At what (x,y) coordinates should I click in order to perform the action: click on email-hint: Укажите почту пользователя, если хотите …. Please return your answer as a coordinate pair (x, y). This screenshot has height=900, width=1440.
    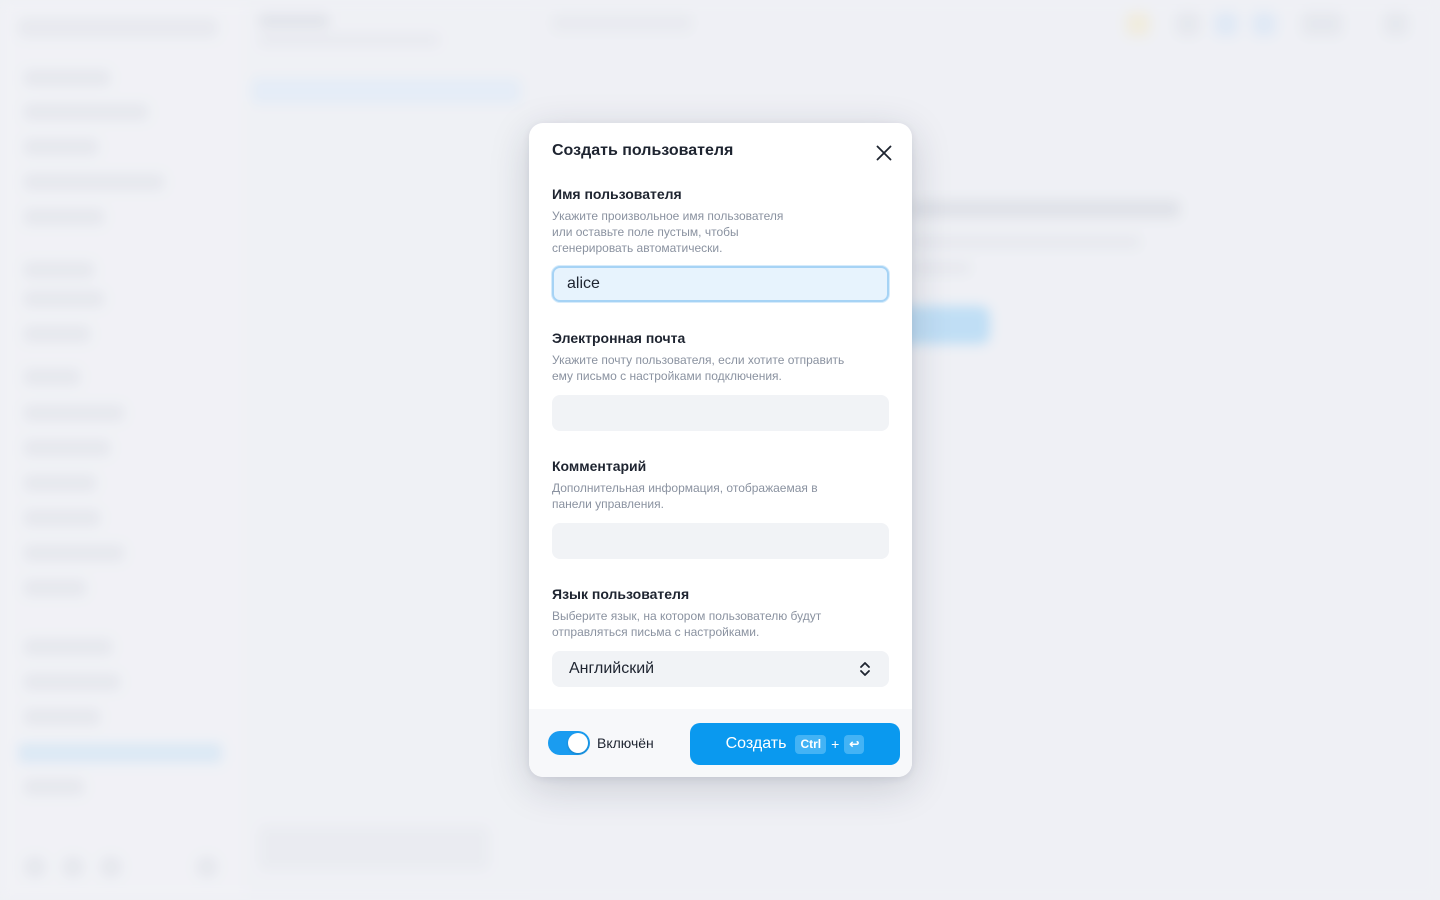
    Looking at the image, I should click on (720, 368).